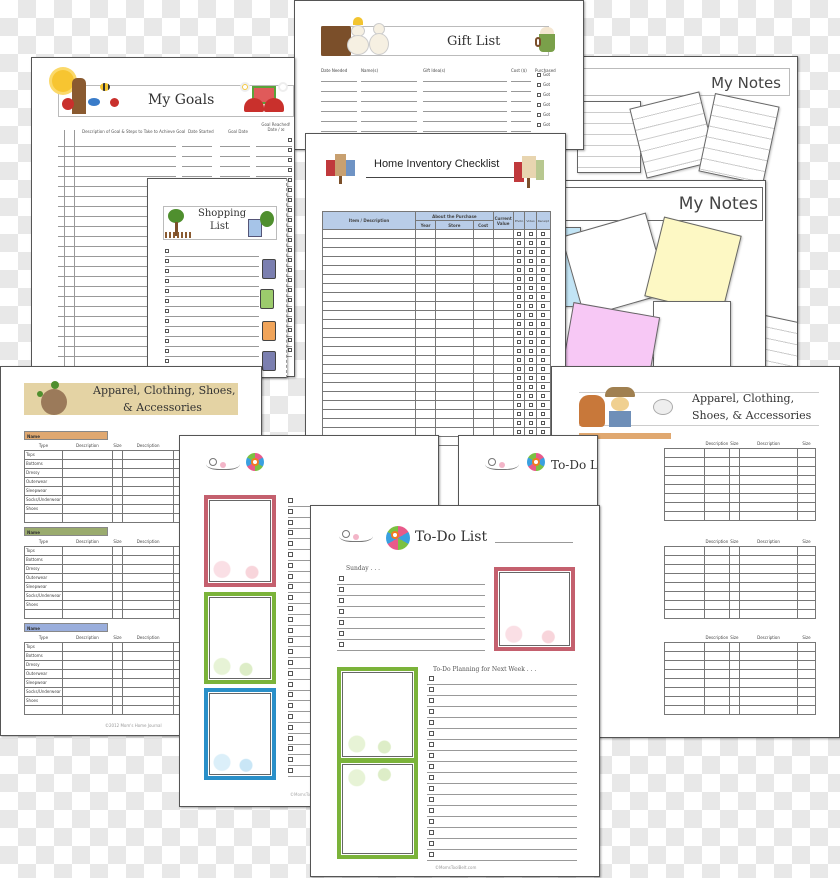  I want to click on lined-note, so click(739, 139).